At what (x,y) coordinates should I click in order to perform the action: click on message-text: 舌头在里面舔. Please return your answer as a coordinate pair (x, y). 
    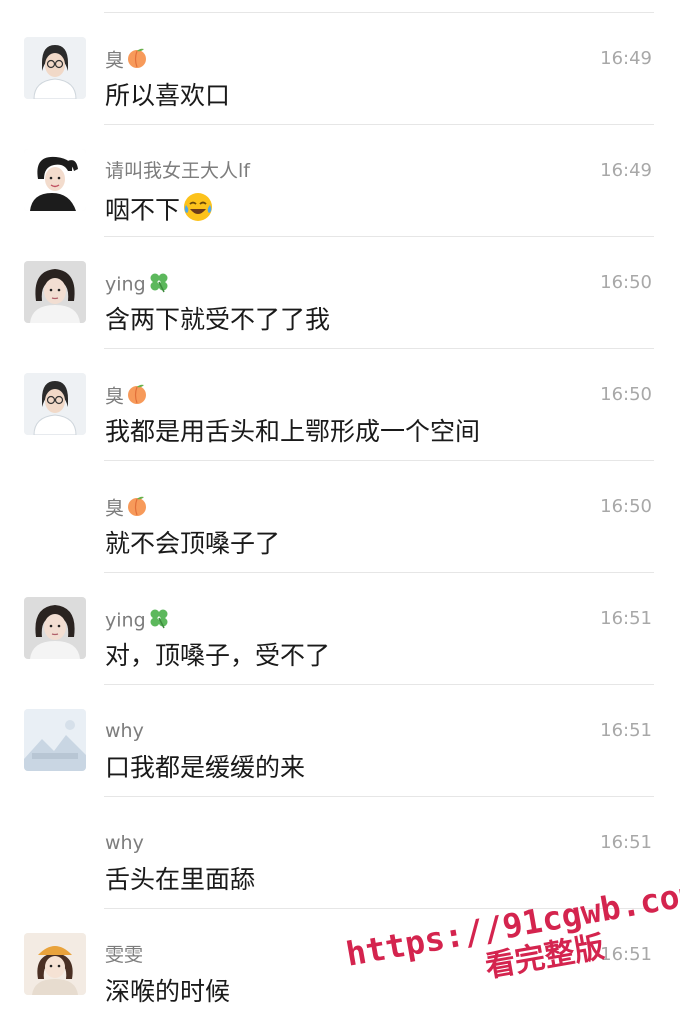
    Looking at the image, I should click on (180, 879).